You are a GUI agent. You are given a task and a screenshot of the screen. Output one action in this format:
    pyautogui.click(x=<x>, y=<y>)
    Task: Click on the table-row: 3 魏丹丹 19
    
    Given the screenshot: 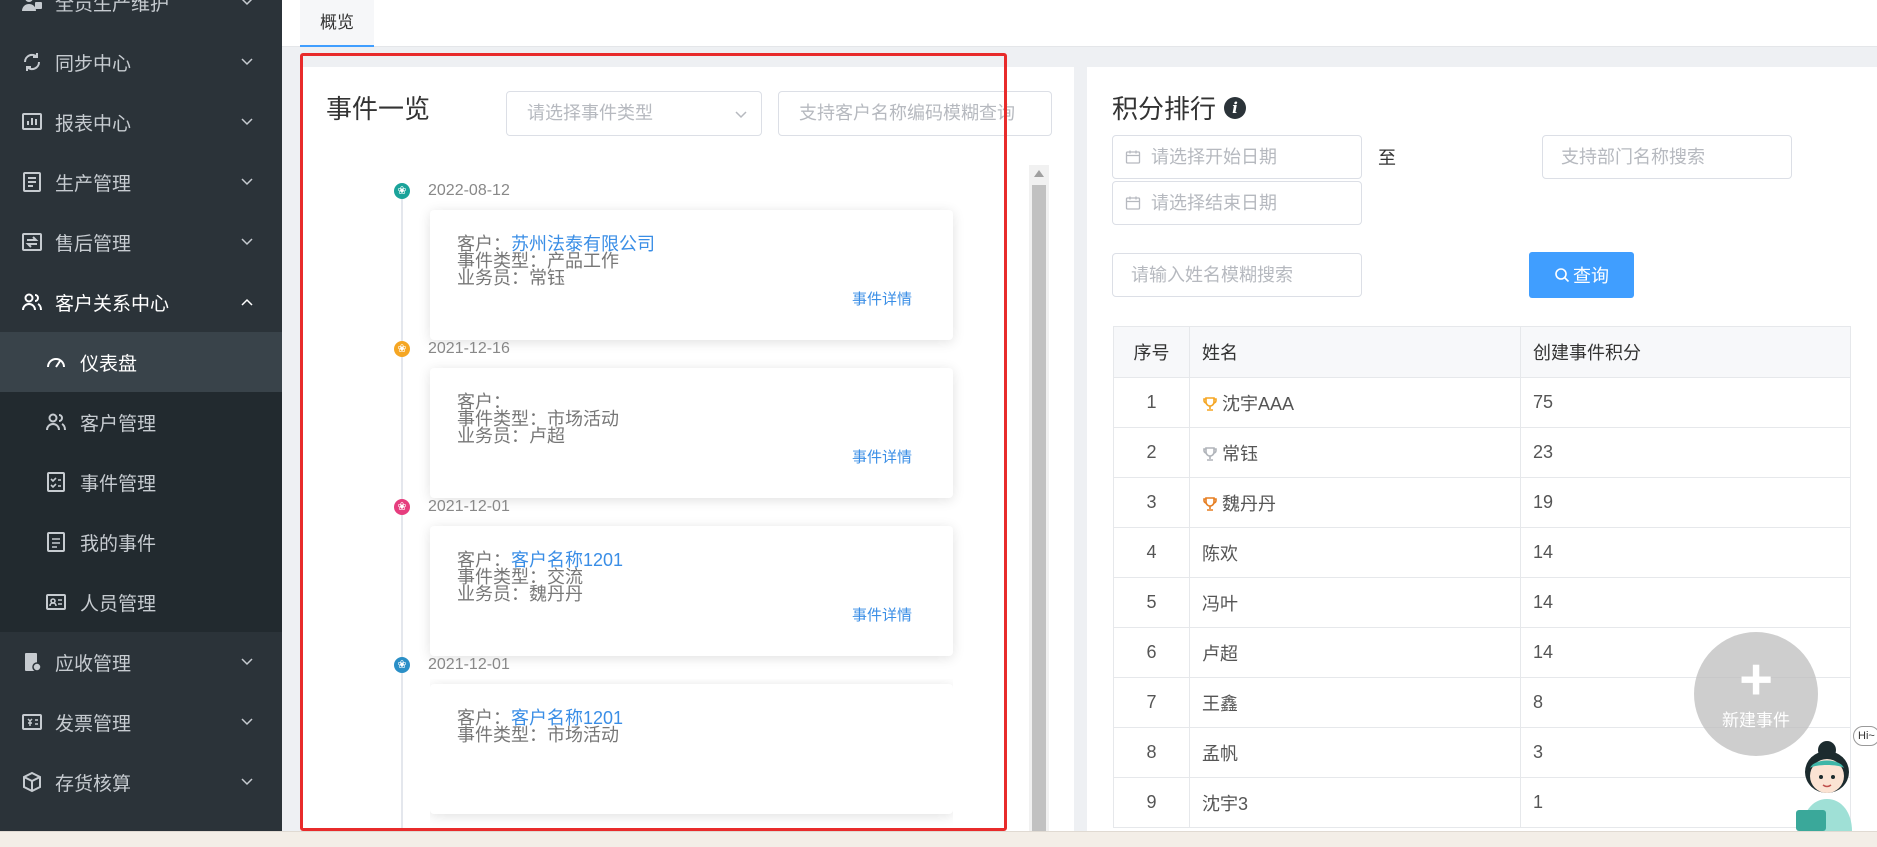 What is the action you would take?
    pyautogui.click(x=1482, y=502)
    